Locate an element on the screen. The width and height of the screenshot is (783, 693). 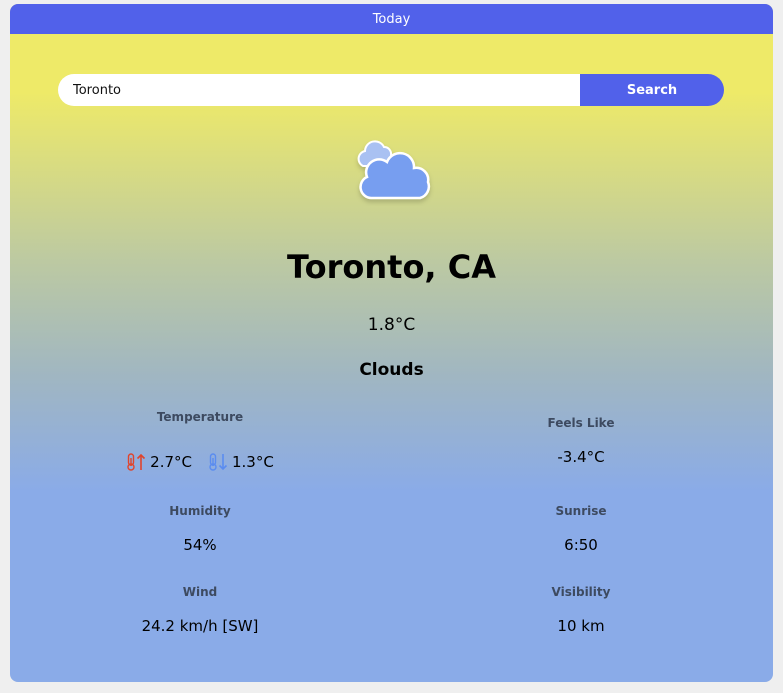
tab-today: Today is located at coordinates (391, 19).